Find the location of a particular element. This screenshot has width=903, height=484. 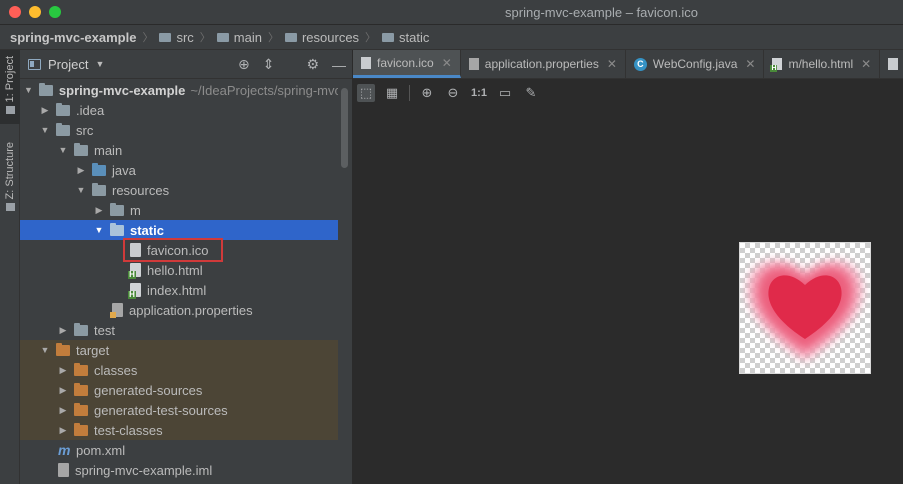

tree-node-test: ▶ test is located at coordinates (179, 330).